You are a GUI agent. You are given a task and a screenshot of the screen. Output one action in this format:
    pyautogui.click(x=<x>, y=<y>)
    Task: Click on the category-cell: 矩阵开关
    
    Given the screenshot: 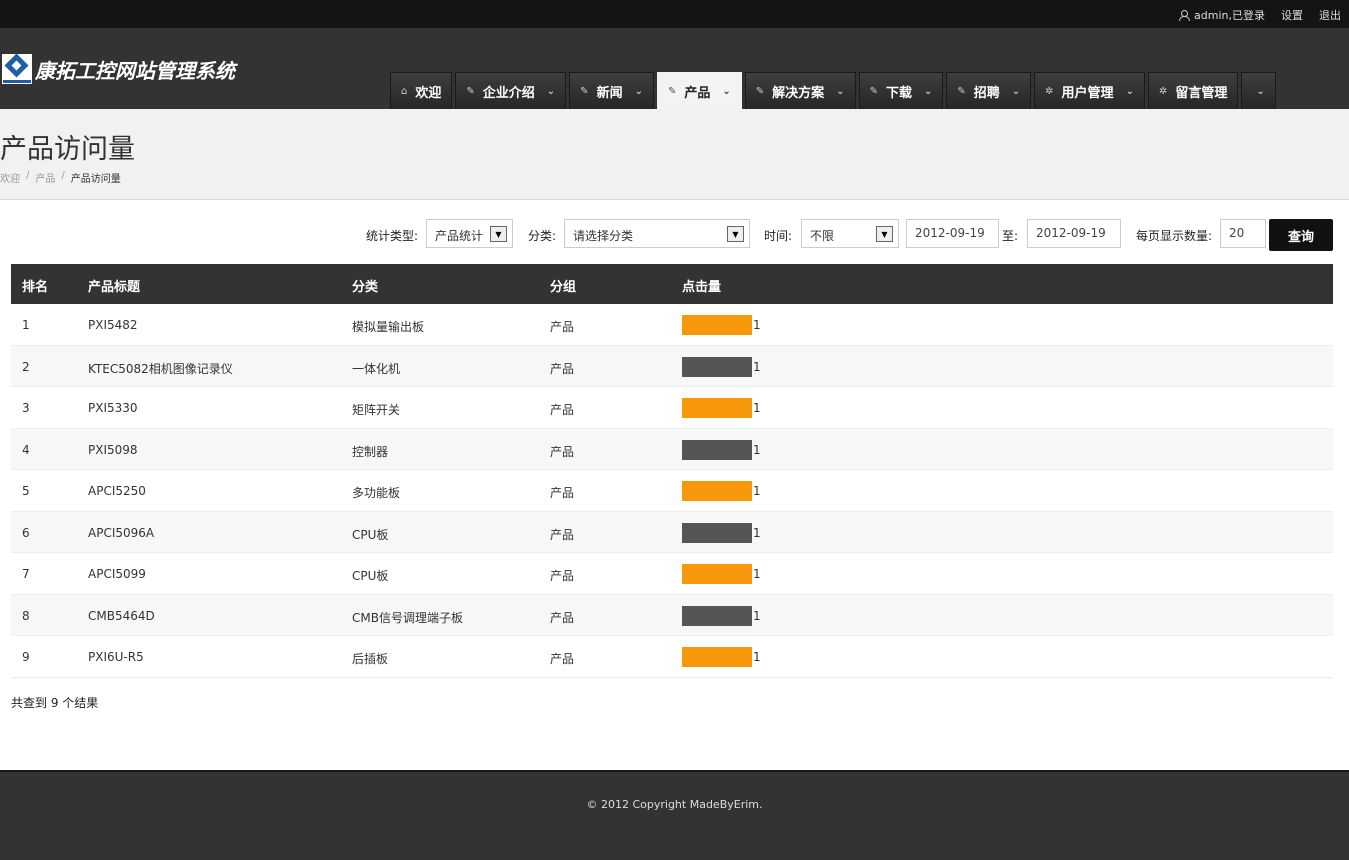 What is the action you would take?
    pyautogui.click(x=376, y=410)
    